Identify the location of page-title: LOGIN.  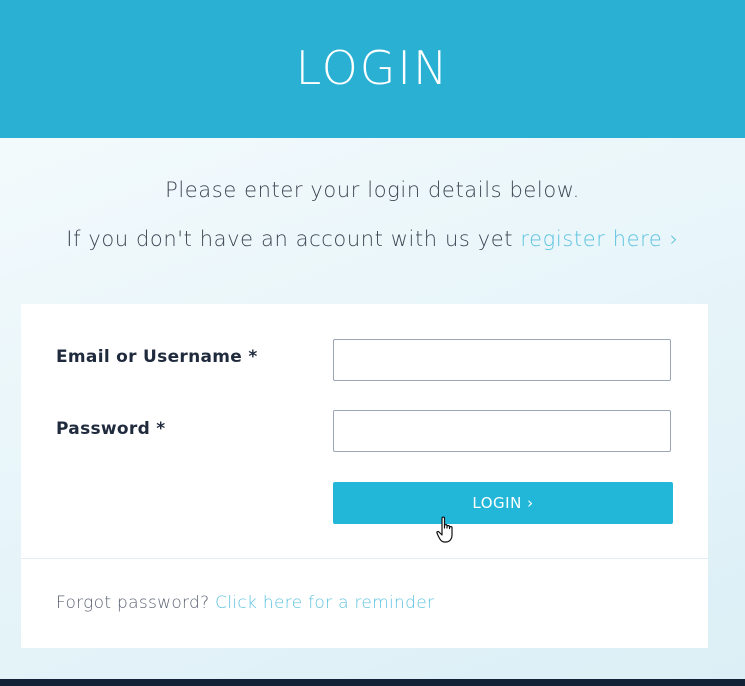
(372, 68).